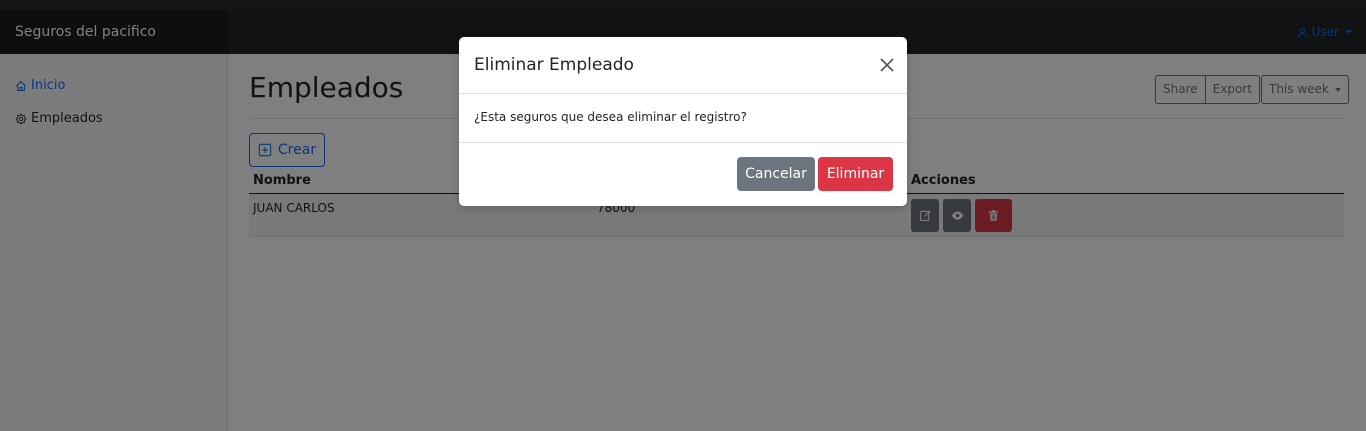  What do you see at coordinates (554, 65) in the screenshot?
I see `modal-title: Eliminar Empleado` at bounding box center [554, 65].